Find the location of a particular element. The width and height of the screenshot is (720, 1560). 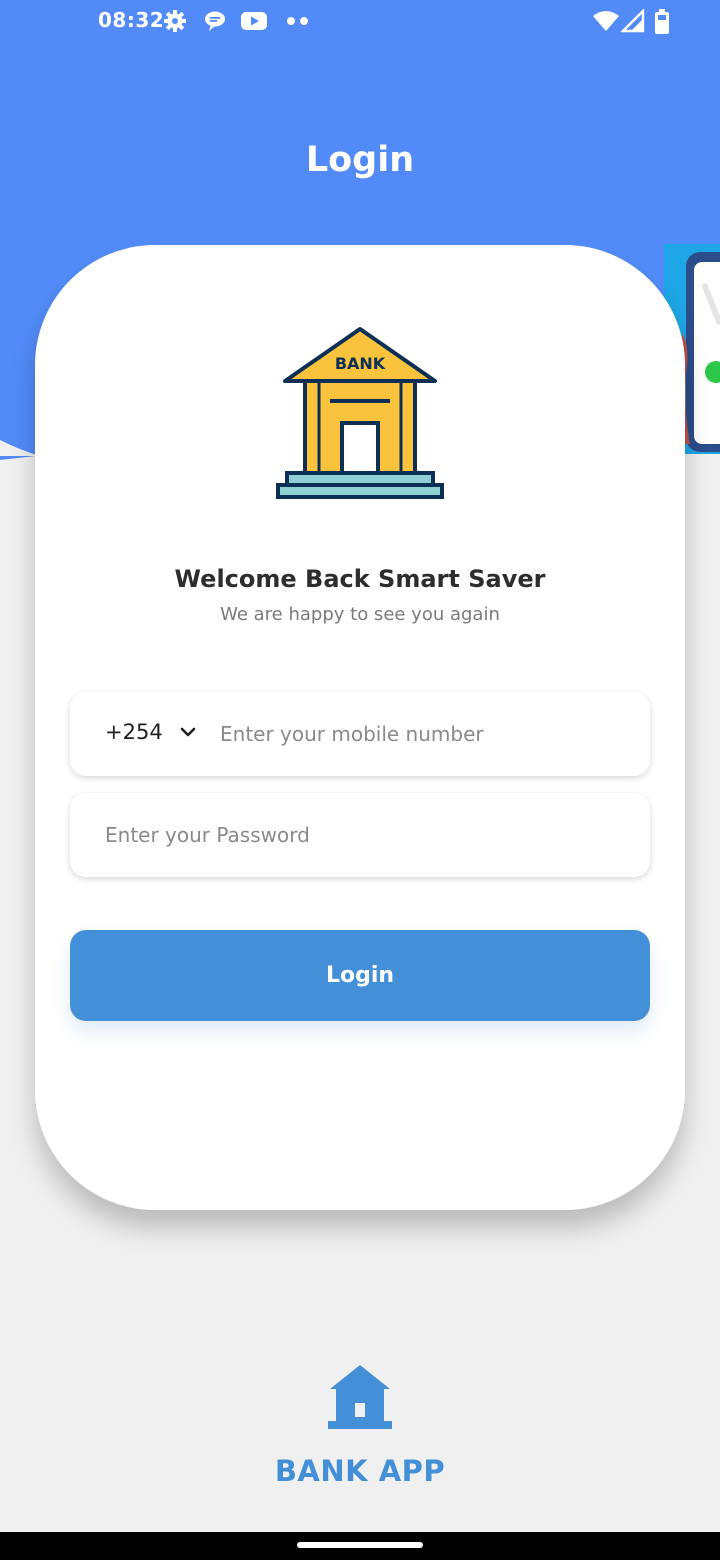

status-bar: 08:32 is located at coordinates (360, 21).